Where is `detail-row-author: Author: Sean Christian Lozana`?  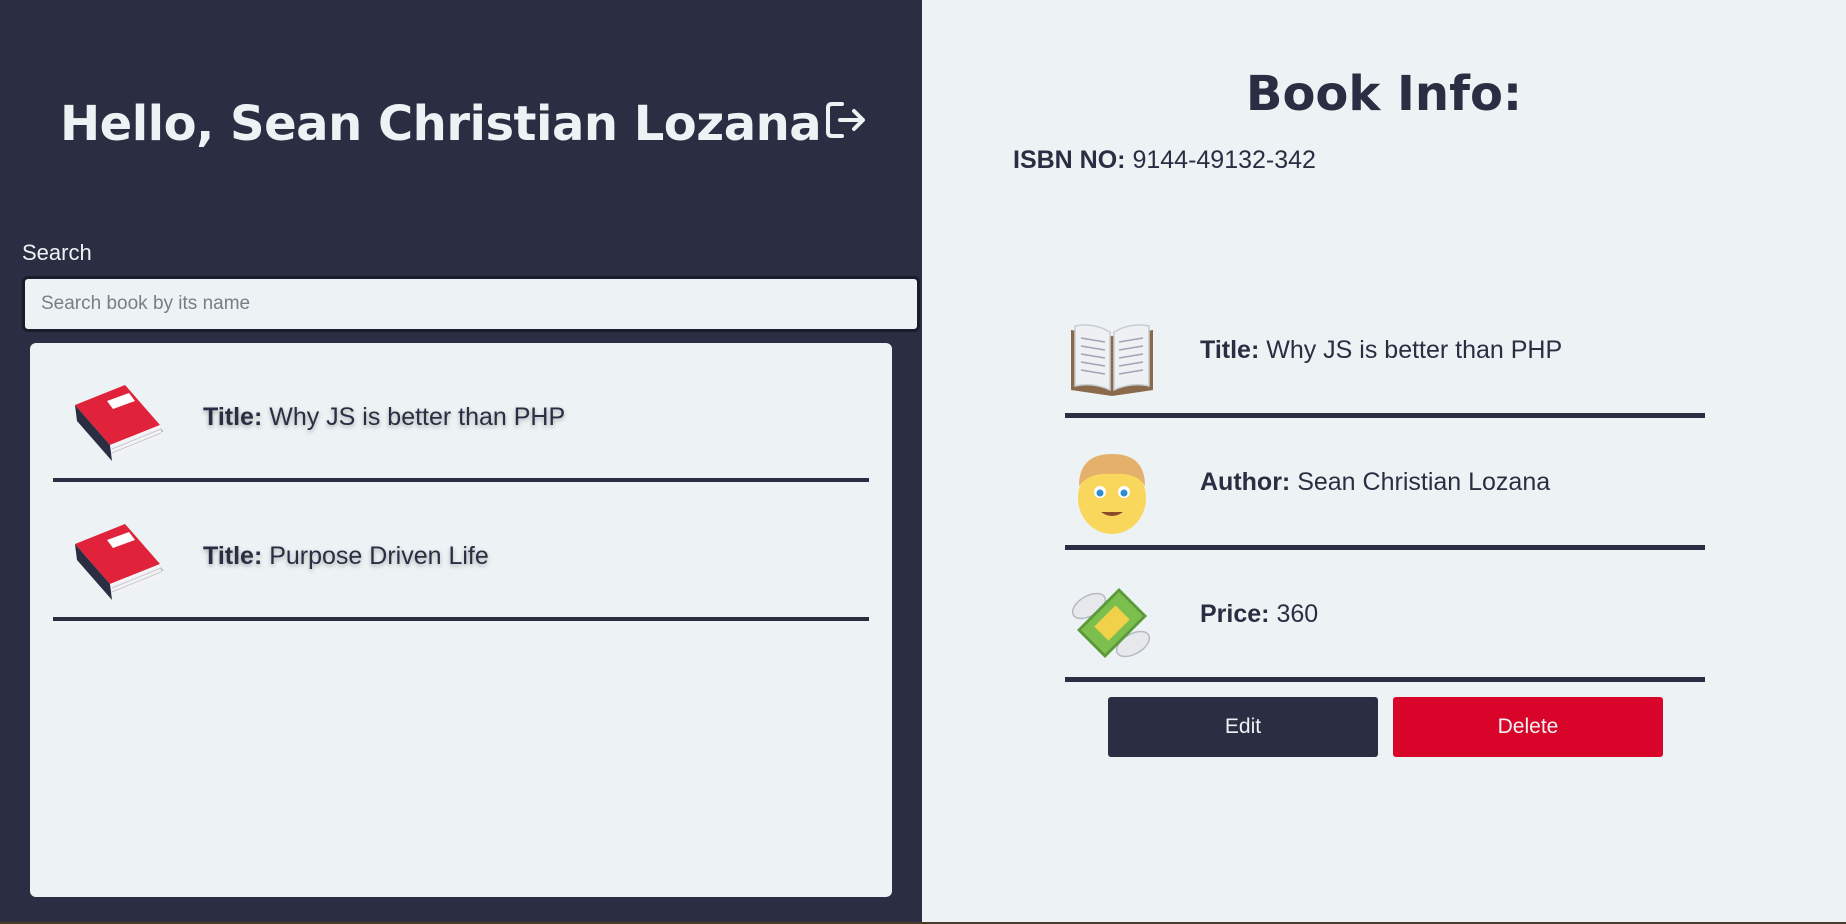 detail-row-author: Author: Sean Christian Lozana is located at coordinates (1385, 484).